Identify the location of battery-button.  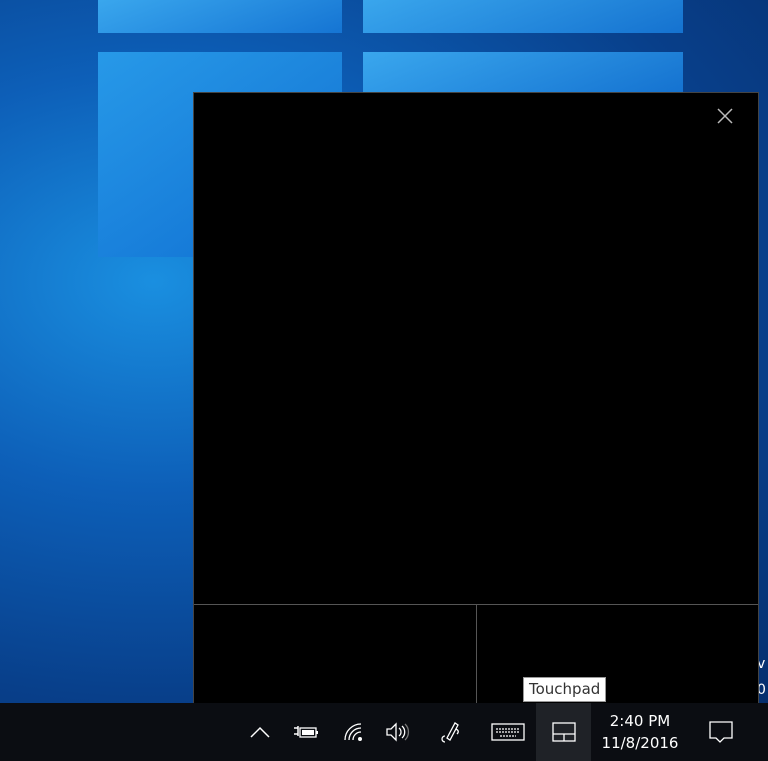
(306, 732).